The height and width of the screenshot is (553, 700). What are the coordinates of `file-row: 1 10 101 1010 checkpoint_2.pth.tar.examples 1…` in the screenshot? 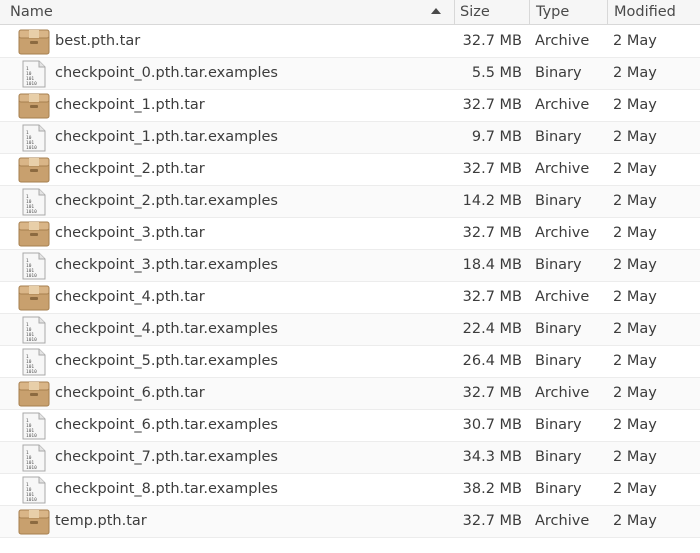 It's located at (350, 202).